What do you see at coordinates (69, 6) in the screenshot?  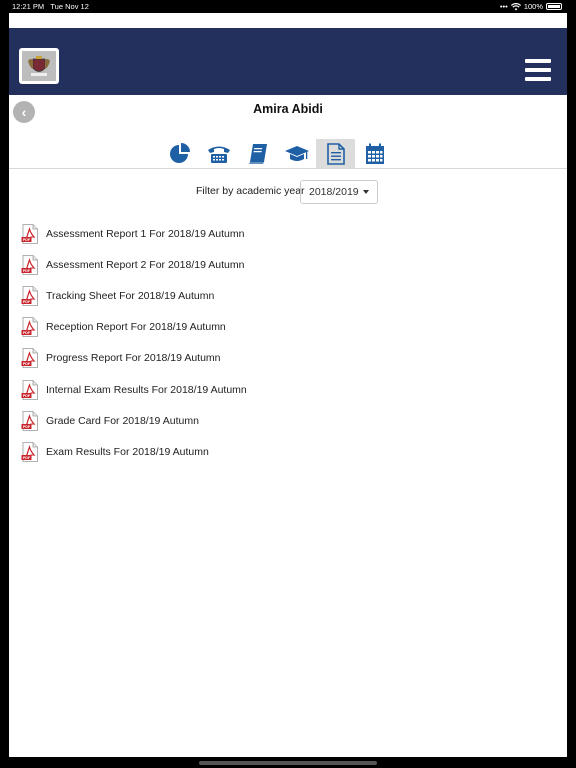 I see `status-date: Tue Nov 12` at bounding box center [69, 6].